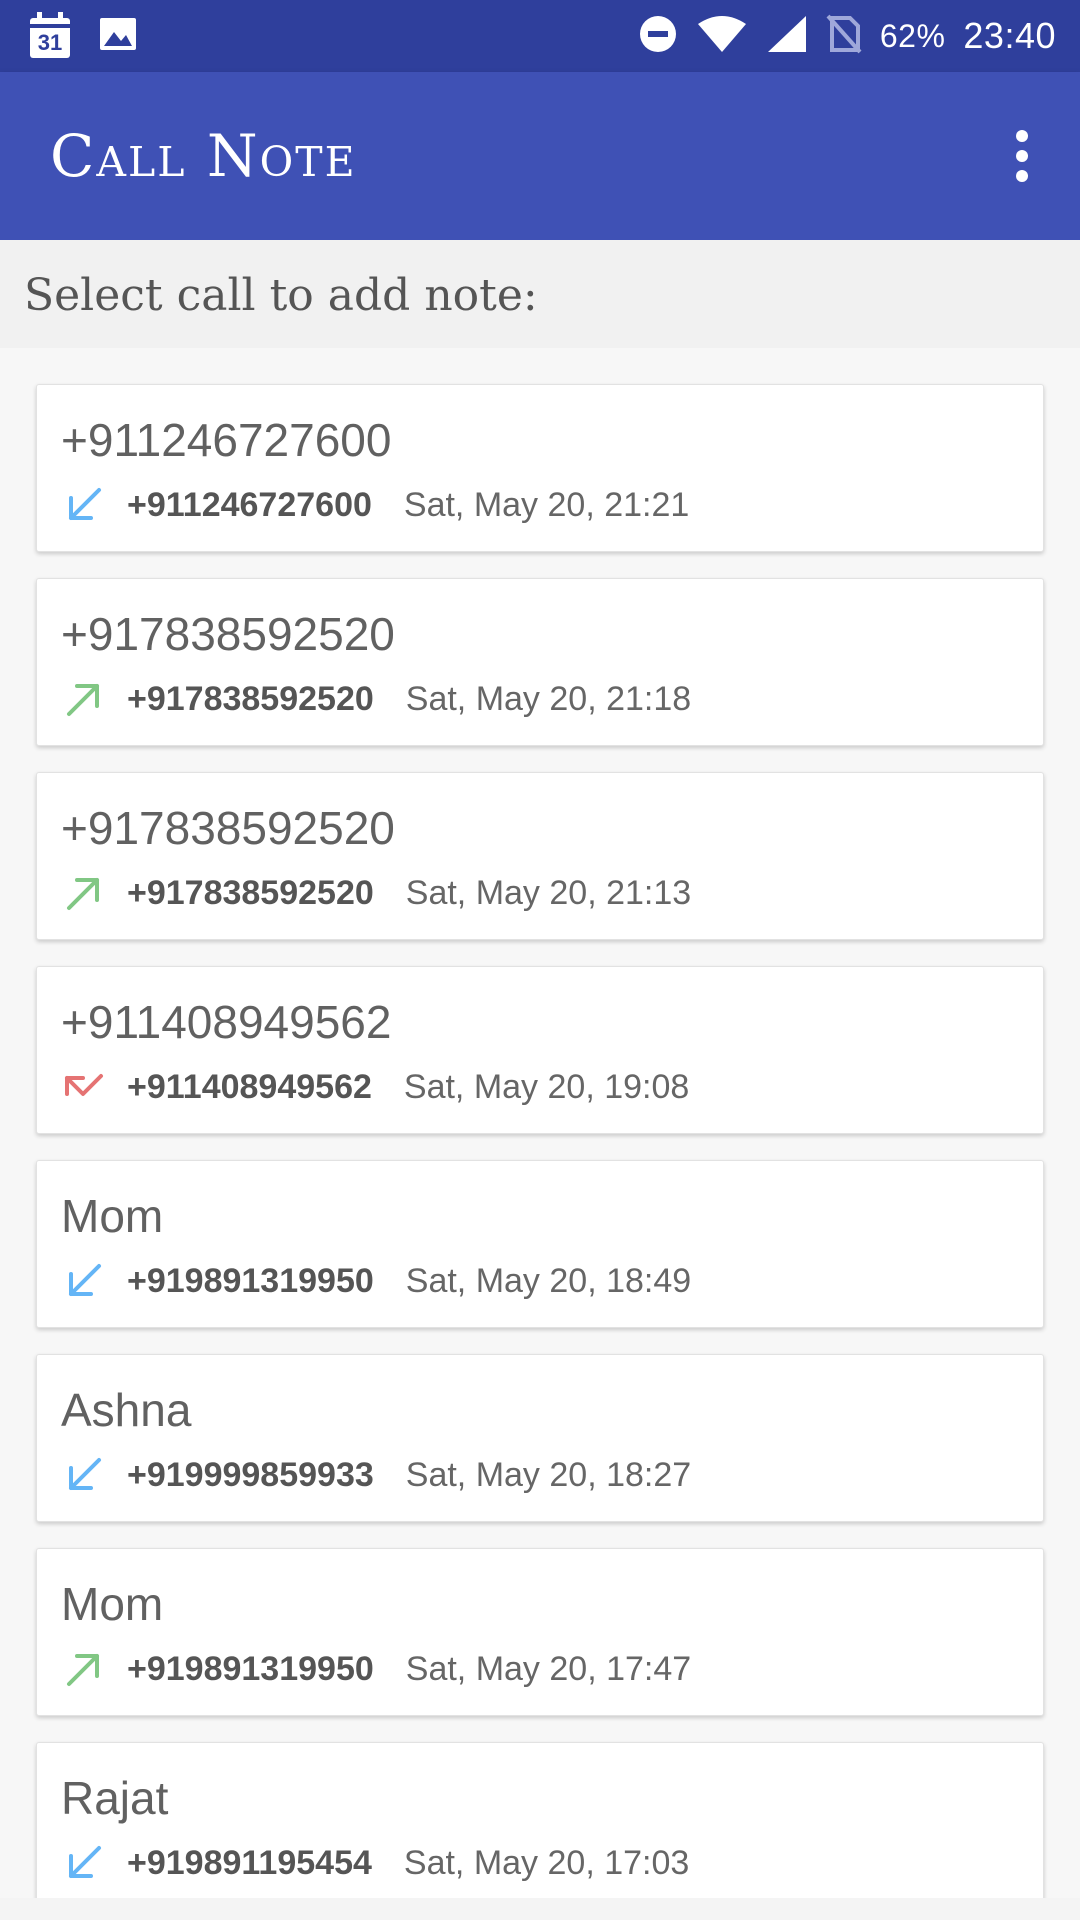 This screenshot has width=1080, height=1920. What do you see at coordinates (375, 1863) in the screenshot?
I see `call-details: +919891195454 Sat, May 20, 17:03` at bounding box center [375, 1863].